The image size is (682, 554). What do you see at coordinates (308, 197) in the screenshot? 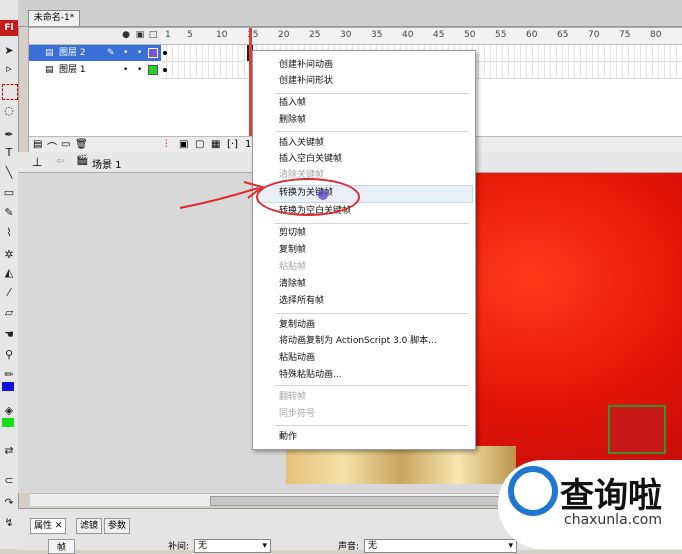
I see `annotation-circle` at bounding box center [308, 197].